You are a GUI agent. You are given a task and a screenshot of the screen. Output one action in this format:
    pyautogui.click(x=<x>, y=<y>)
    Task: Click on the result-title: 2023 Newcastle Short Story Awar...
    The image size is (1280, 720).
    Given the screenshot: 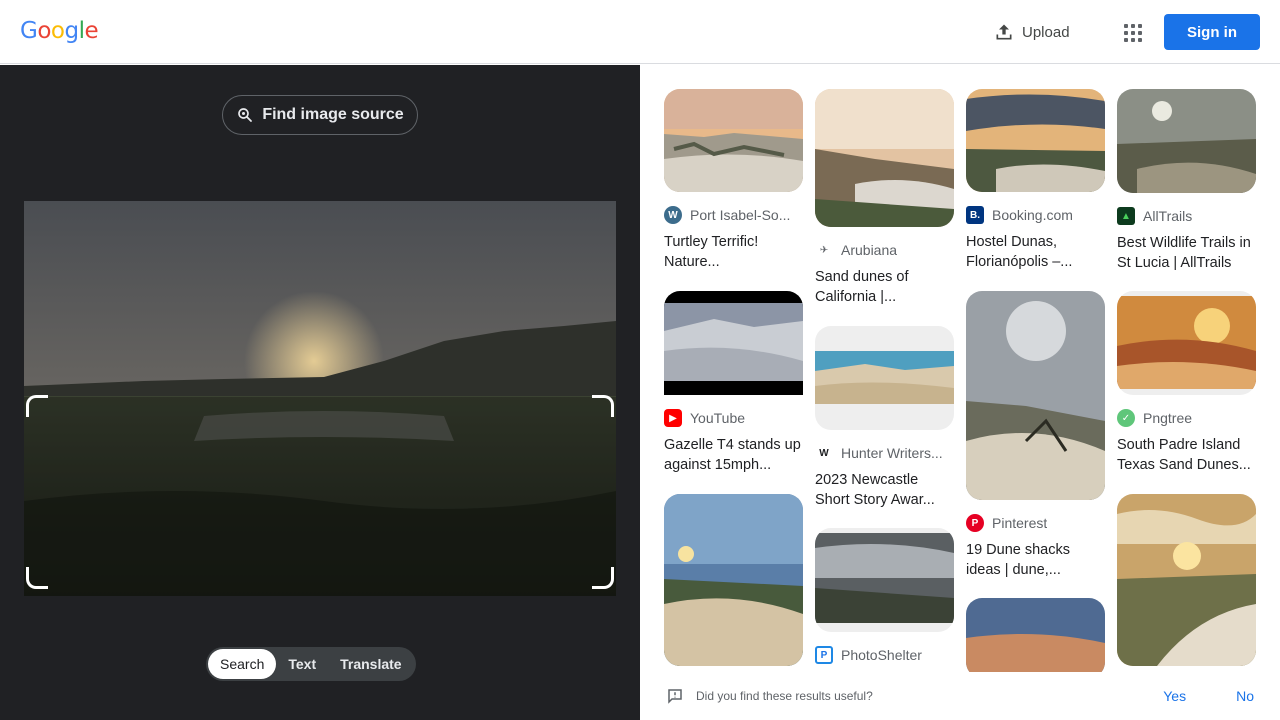 What is the action you would take?
    pyautogui.click(x=875, y=490)
    